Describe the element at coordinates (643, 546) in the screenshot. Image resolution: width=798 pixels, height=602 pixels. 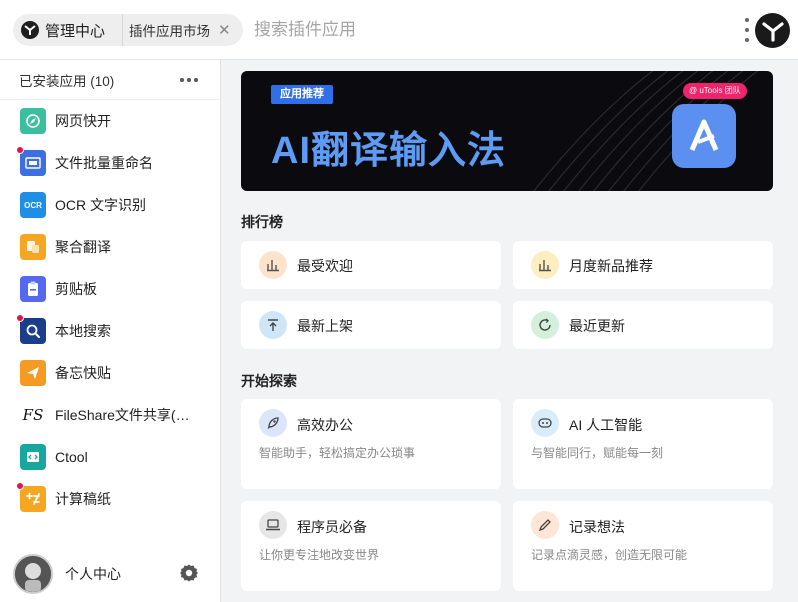
I see `explore-card-ideas: 记录想法 记录点滴灵感，创造无限可能` at that location.